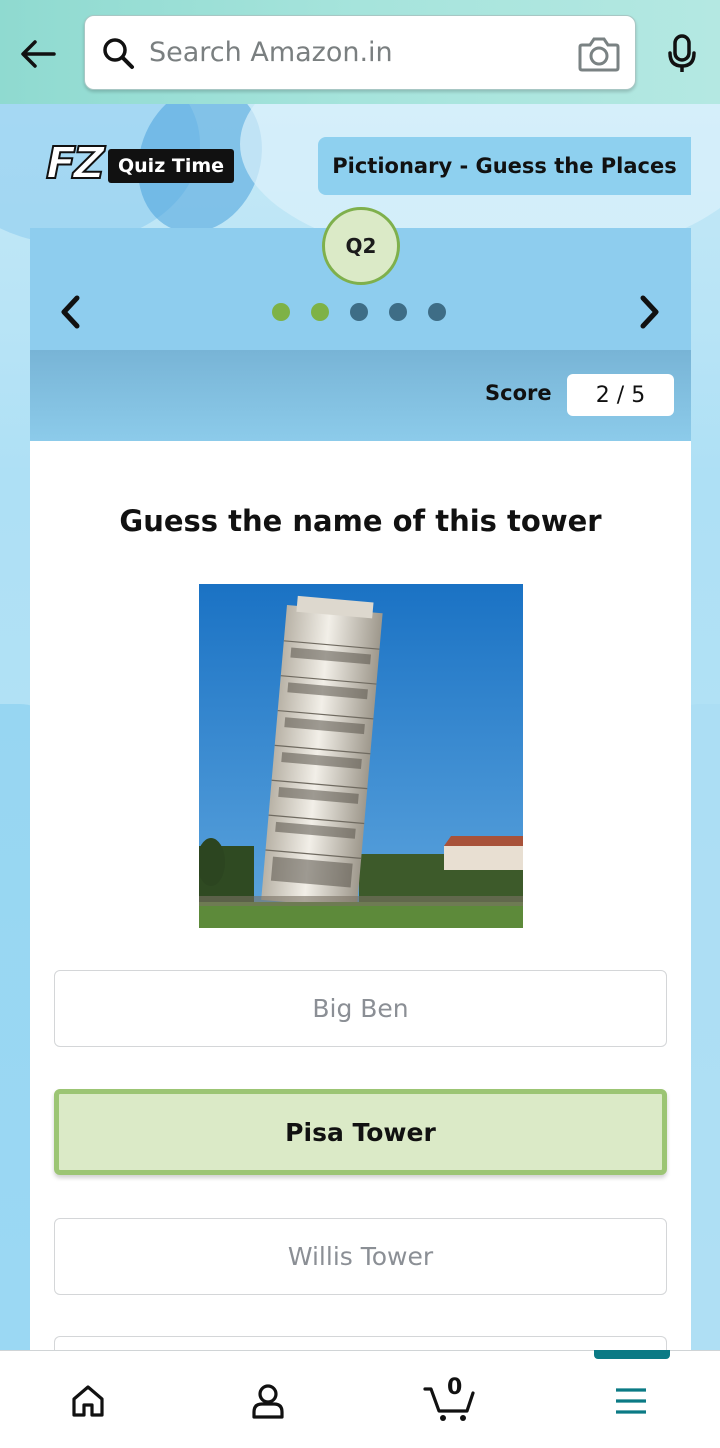 The width and height of the screenshot is (720, 1448). What do you see at coordinates (118, 53) in the screenshot?
I see `search-icon` at bounding box center [118, 53].